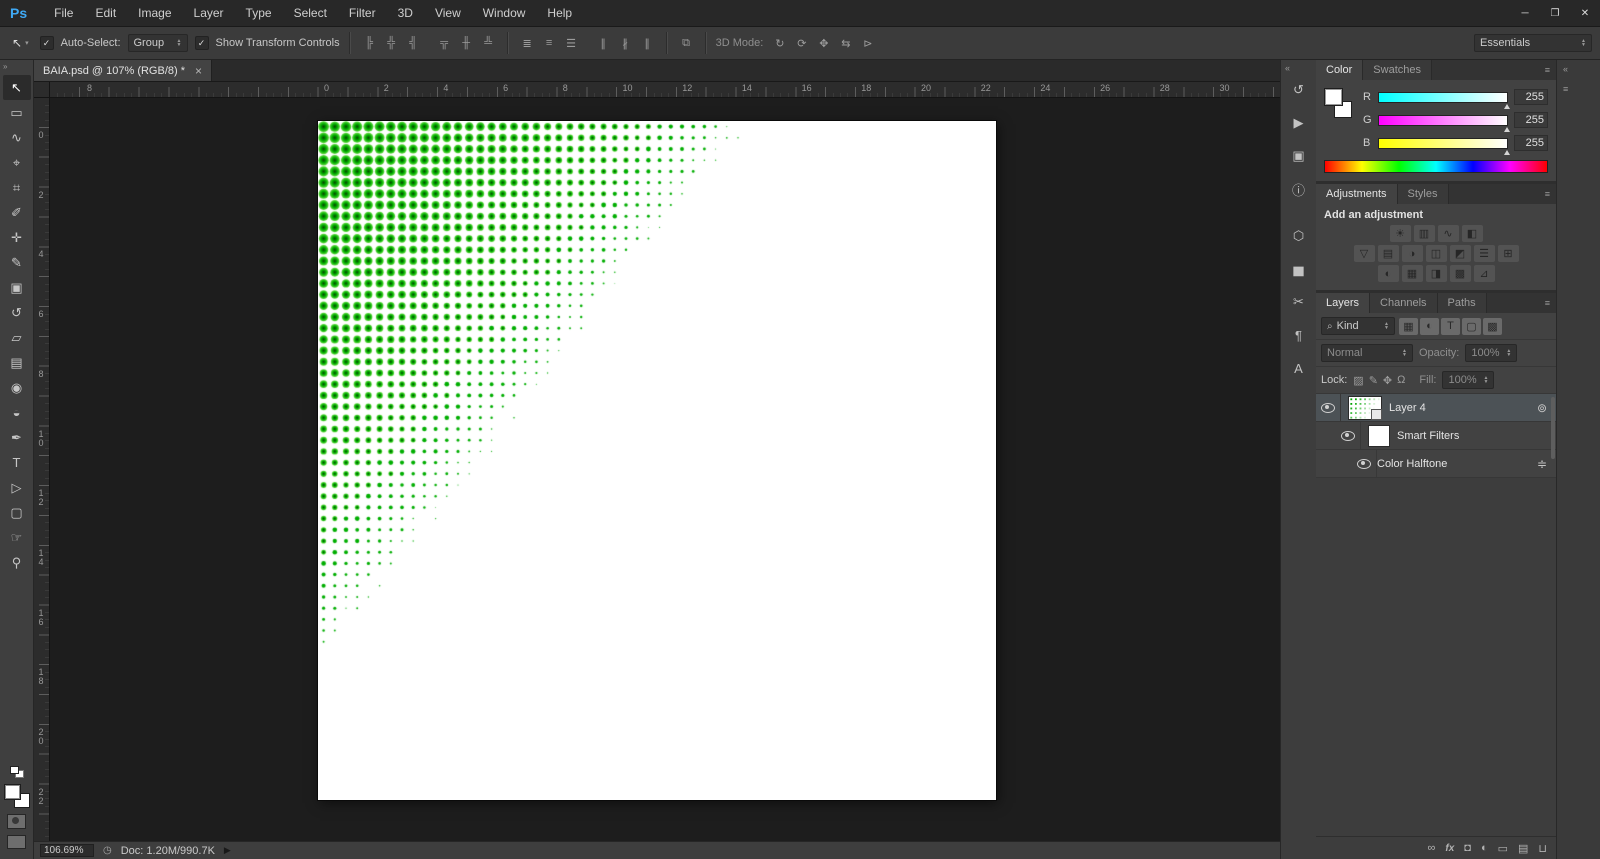  What do you see at coordinates (1358, 380) in the screenshot?
I see `lock-transparency-icon: ▨` at bounding box center [1358, 380].